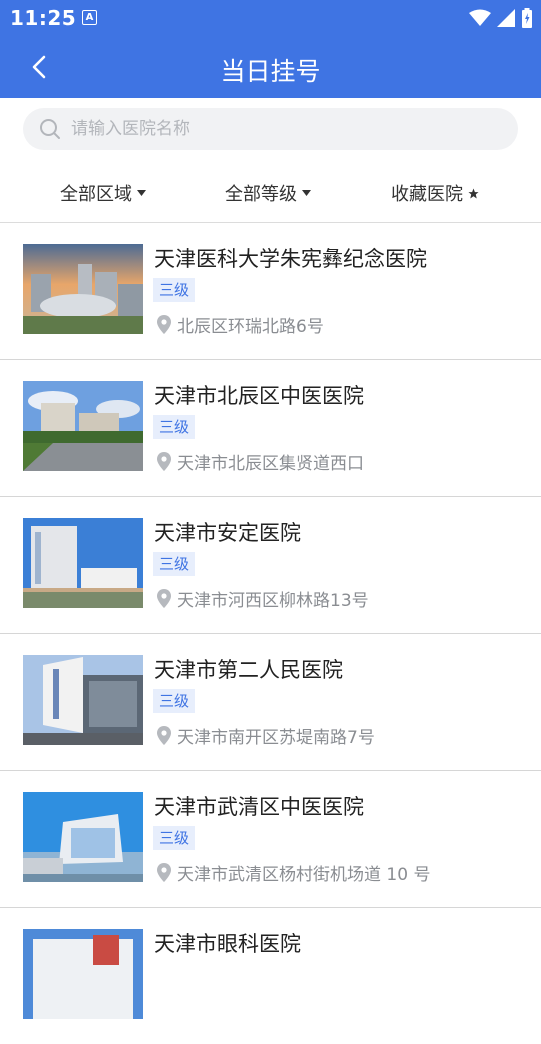  I want to click on filter-favorites-label: 收藏医院, so click(427, 194).